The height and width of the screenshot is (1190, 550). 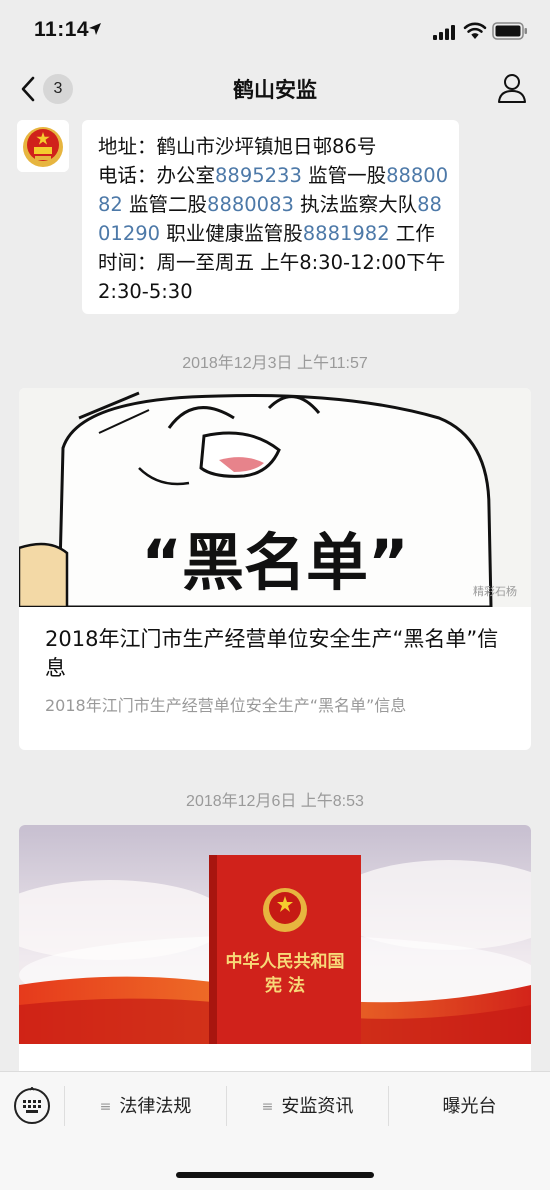 I want to click on profile-icon, so click(x=512, y=88).